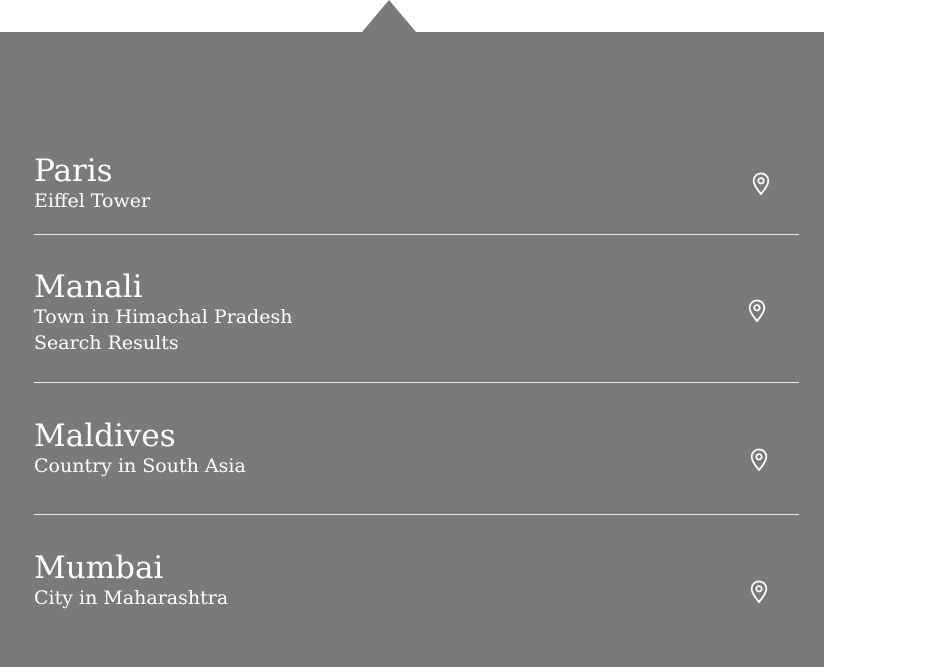 This screenshot has width=930, height=667. I want to click on result-subtitle-line-2: Search Results, so click(106, 343).